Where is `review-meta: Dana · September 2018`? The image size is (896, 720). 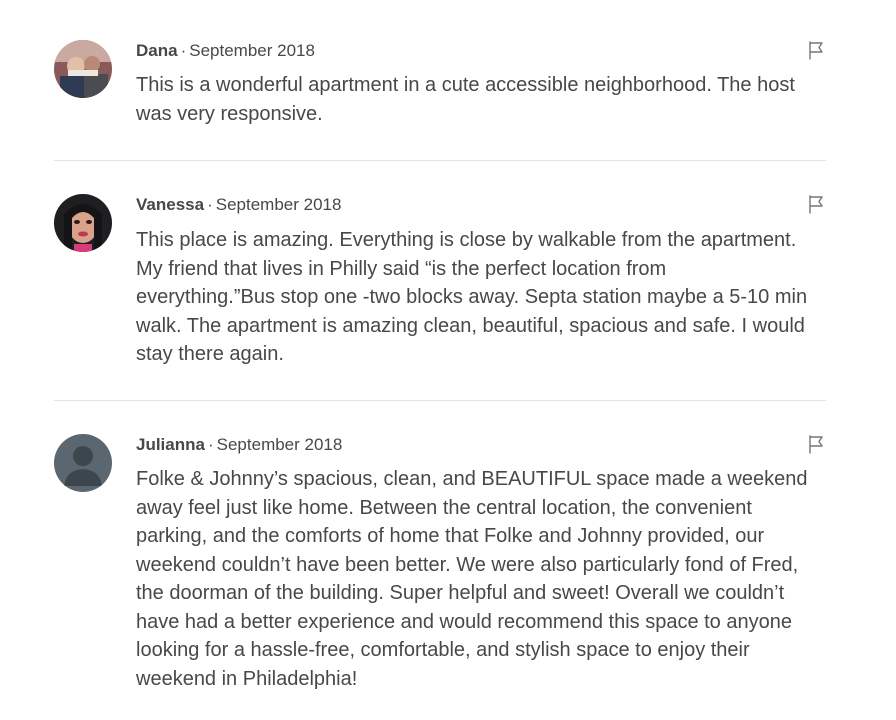
review-meta: Dana · September 2018 is located at coordinates (225, 51).